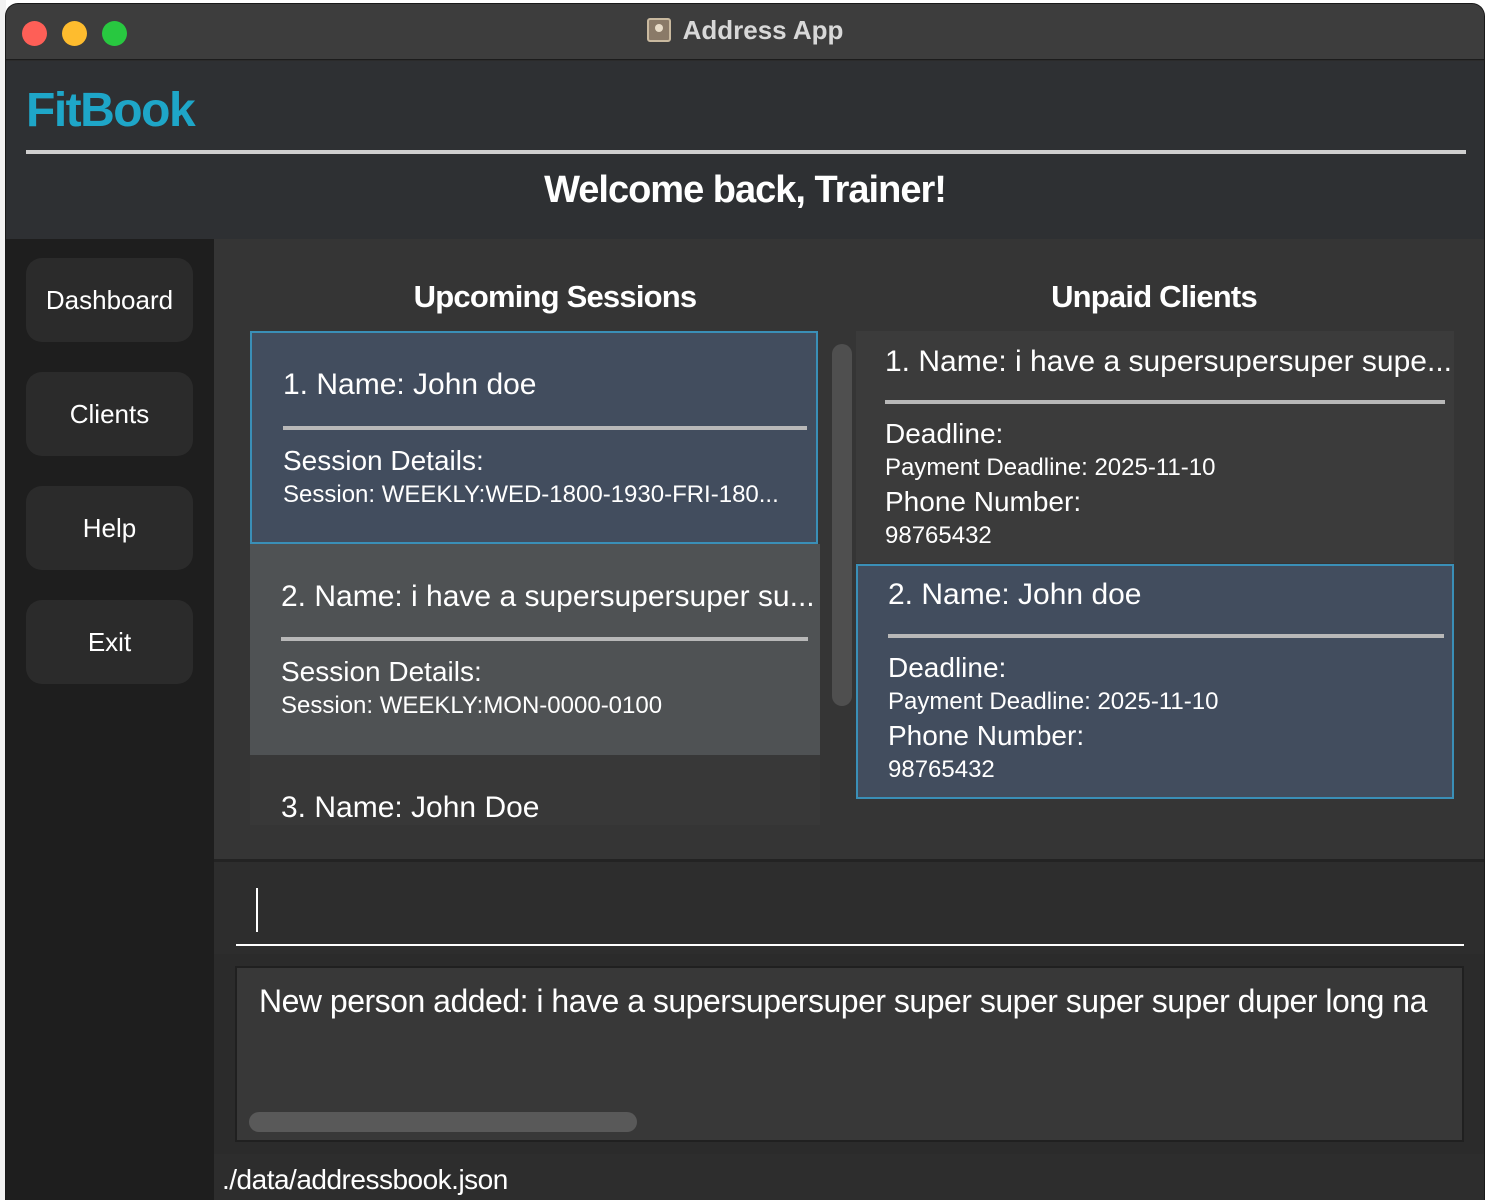 The image size is (1486, 1200). Describe the element at coordinates (365, 1179) in the screenshot. I see `data-file-path: ./data/addressbook.json` at that location.